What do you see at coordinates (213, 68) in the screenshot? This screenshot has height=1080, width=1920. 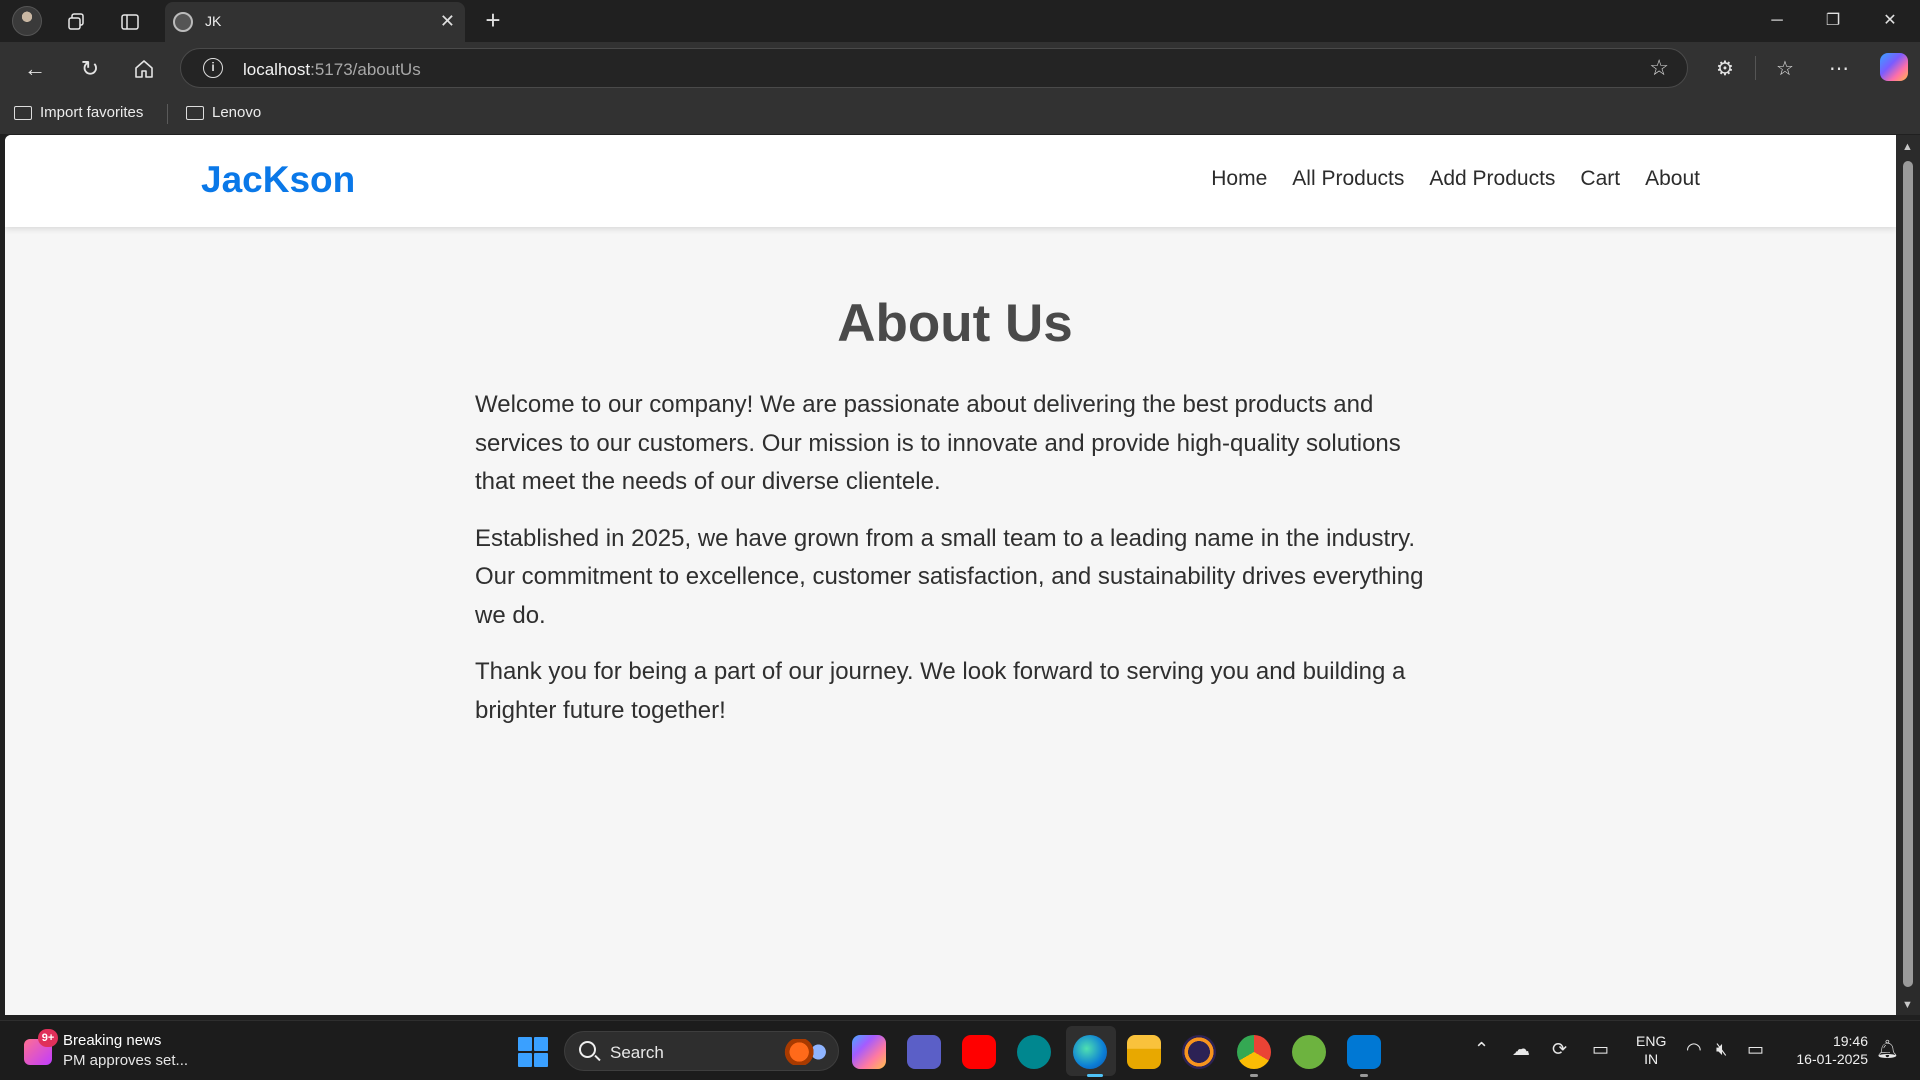 I see `site-info-icon: i` at bounding box center [213, 68].